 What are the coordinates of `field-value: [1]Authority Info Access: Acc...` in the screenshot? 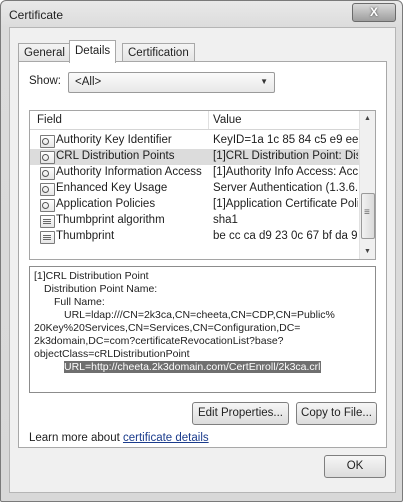 It's located at (285, 172).